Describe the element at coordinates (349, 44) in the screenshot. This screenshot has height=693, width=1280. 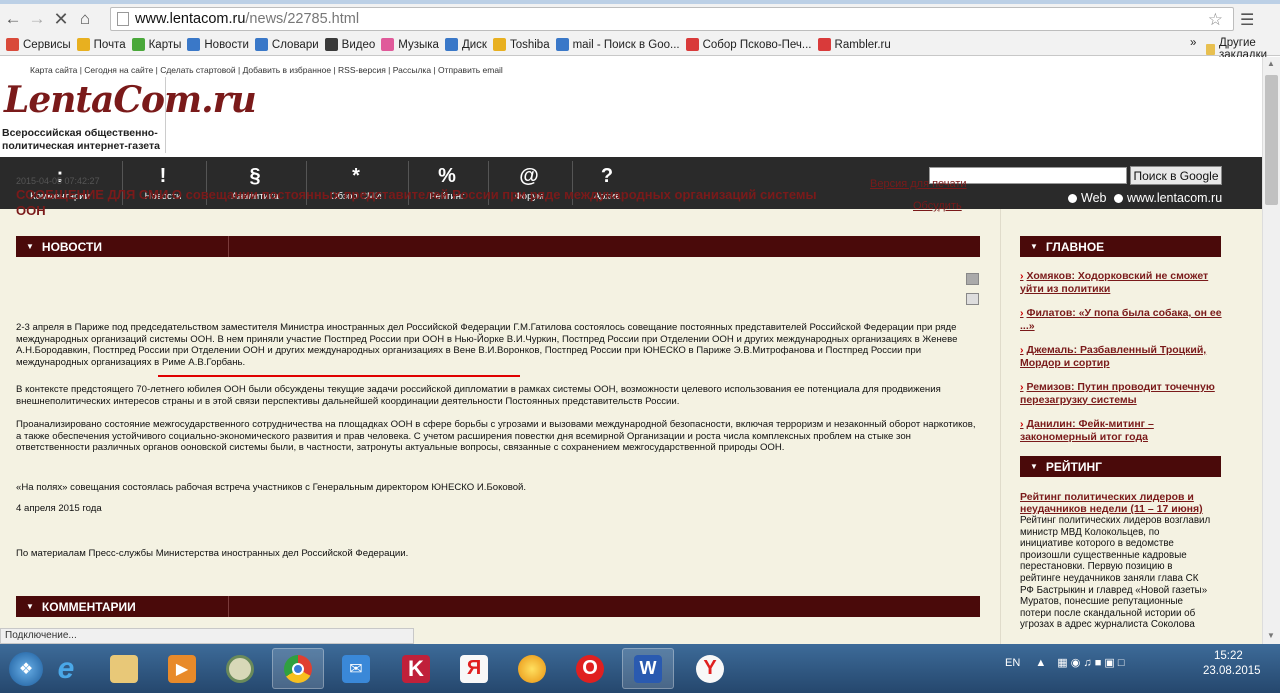
I see `bookmark-item: Видео` at that location.